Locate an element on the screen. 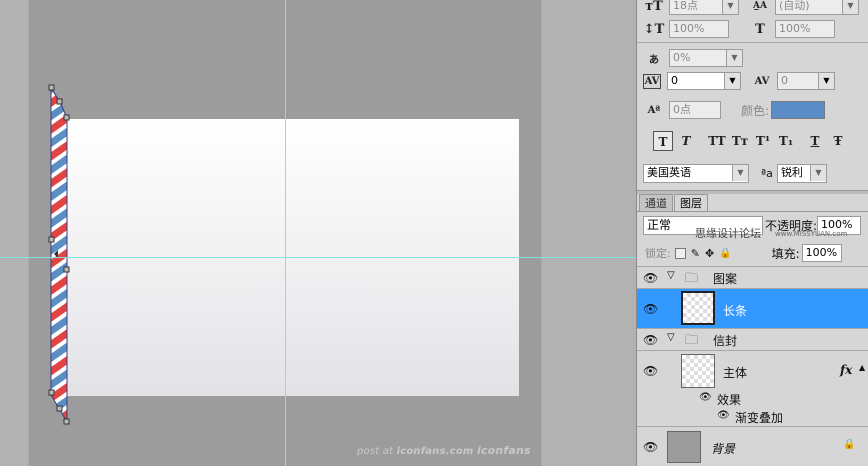 The height and width of the screenshot is (466, 868). kerning-row: AV 0 ▼ AV 0 ▼ is located at coordinates (739, 81).